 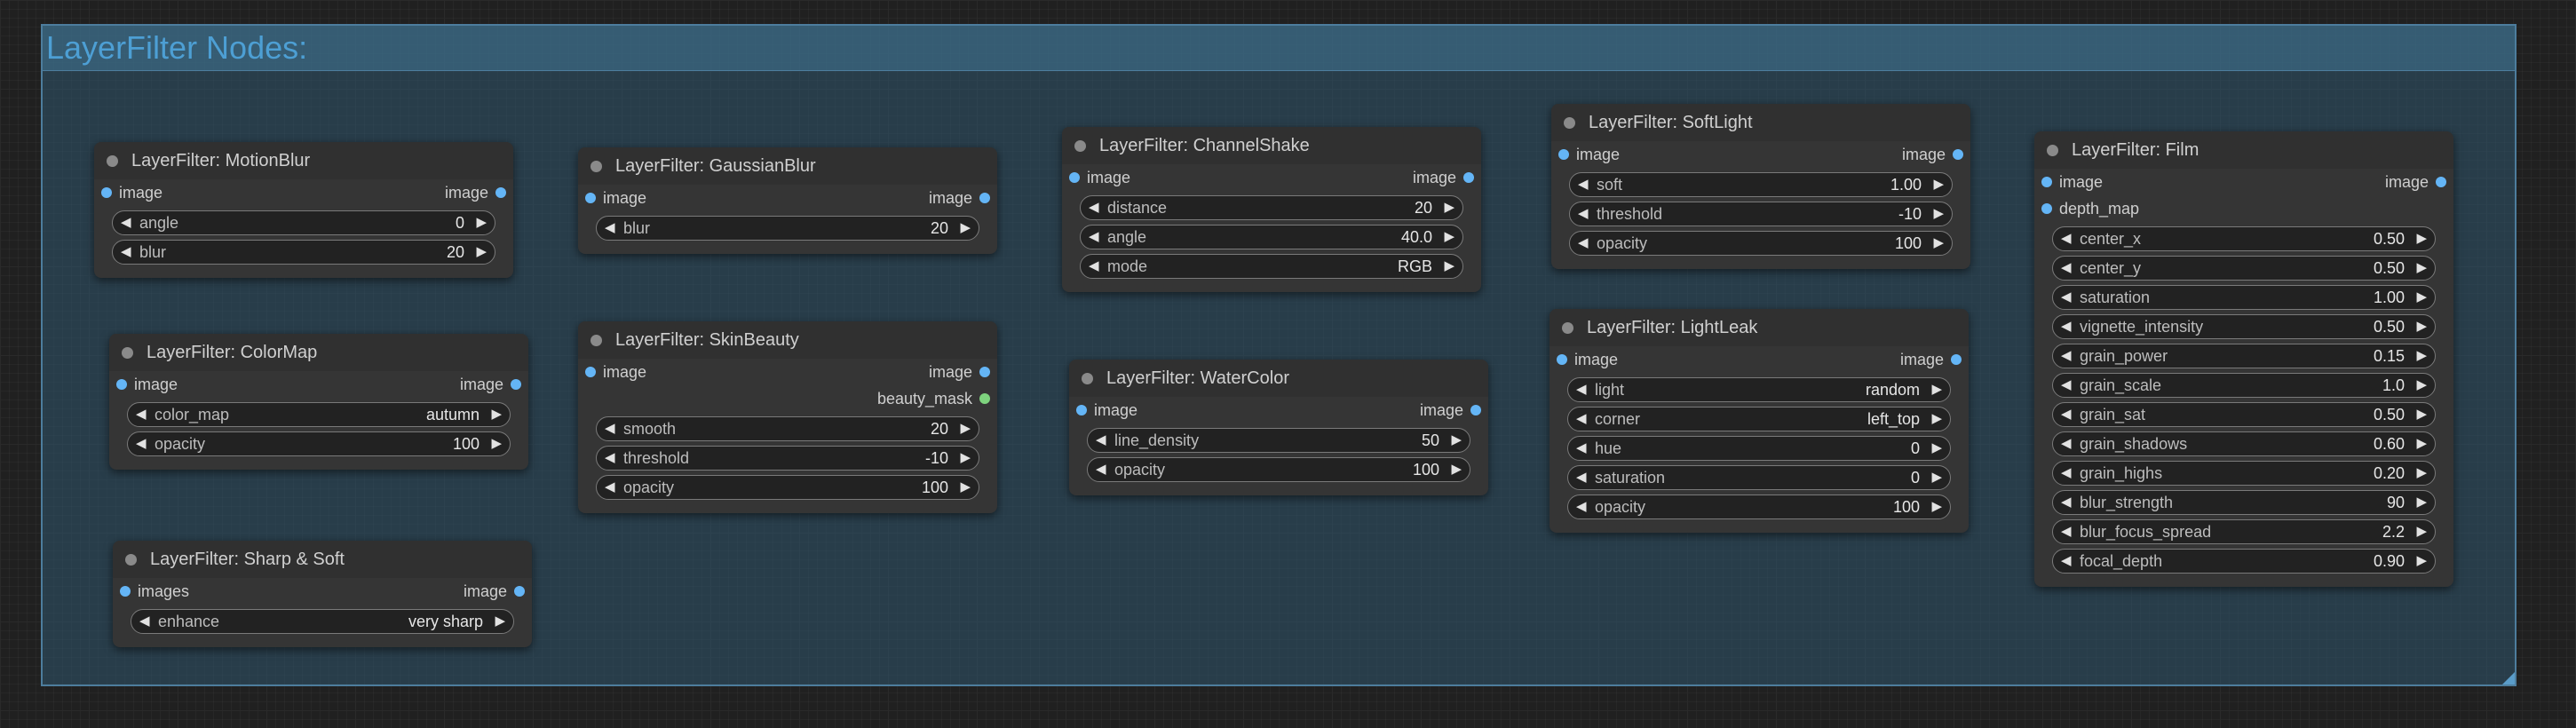 I want to click on widget-distance: ◀ distance 20 ▶, so click(x=1272, y=207).